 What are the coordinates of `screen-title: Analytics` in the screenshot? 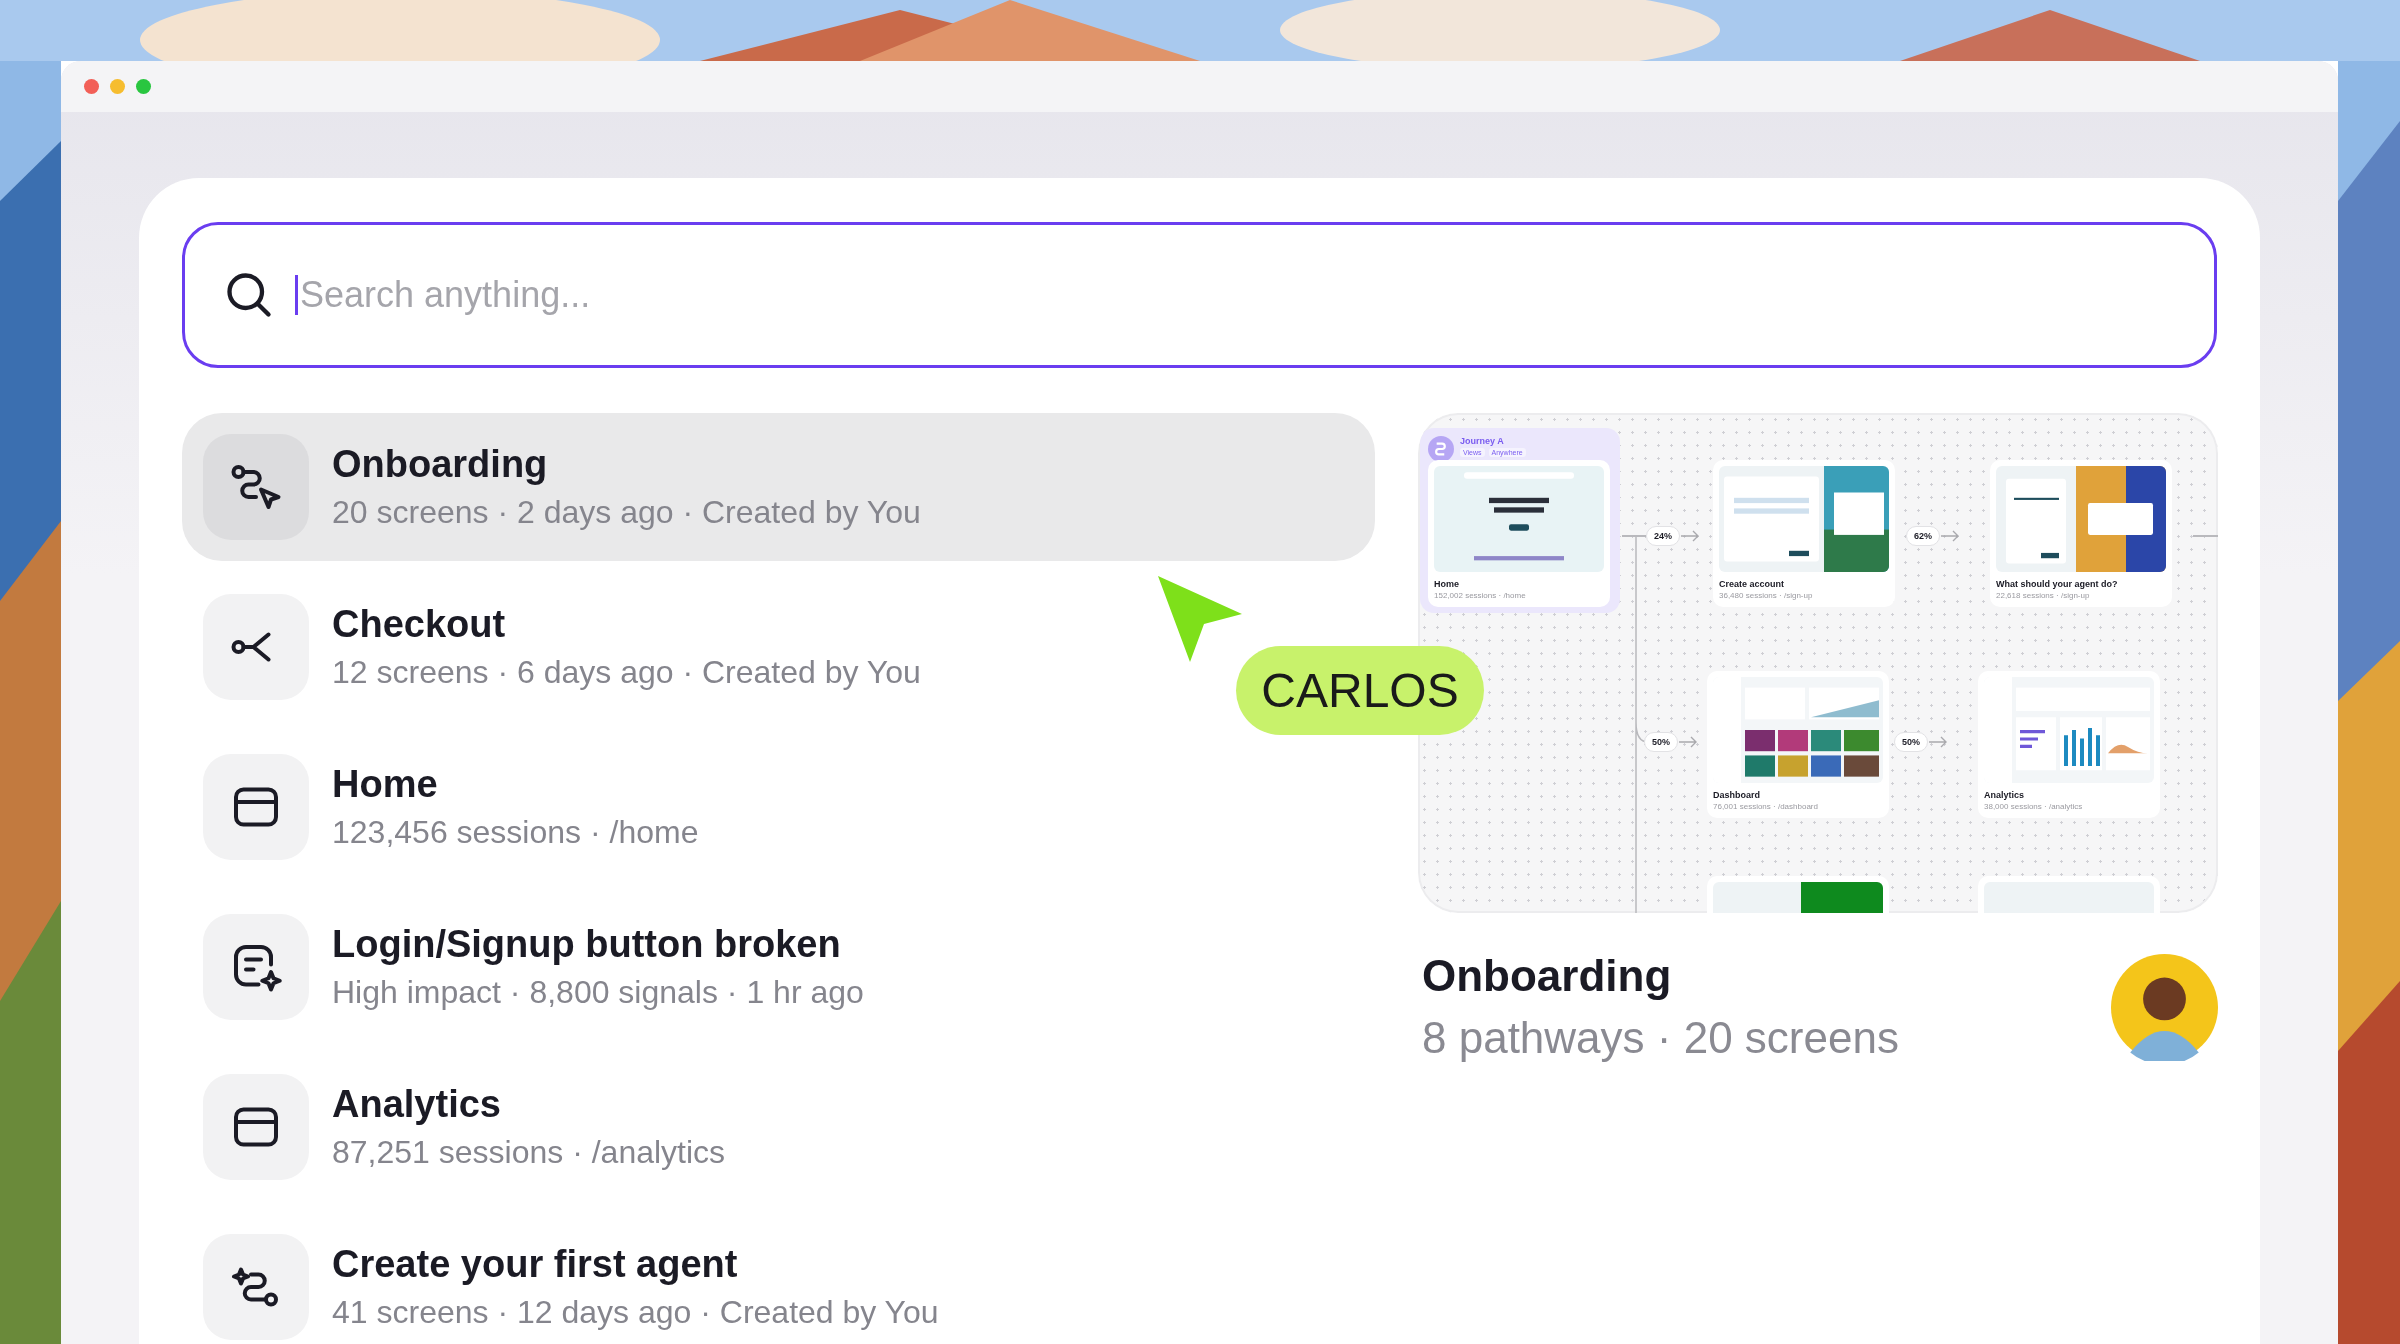 It's located at (2005, 795).